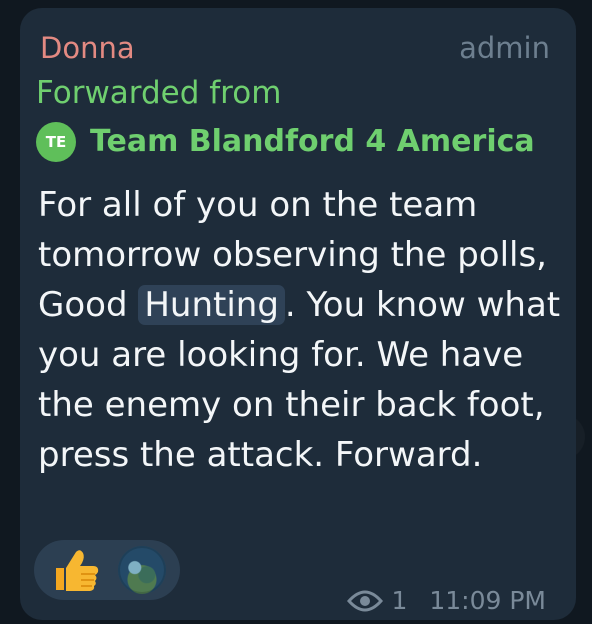 The width and height of the screenshot is (592, 624). Describe the element at coordinates (399, 600) in the screenshot. I see `view-count: 1` at that location.